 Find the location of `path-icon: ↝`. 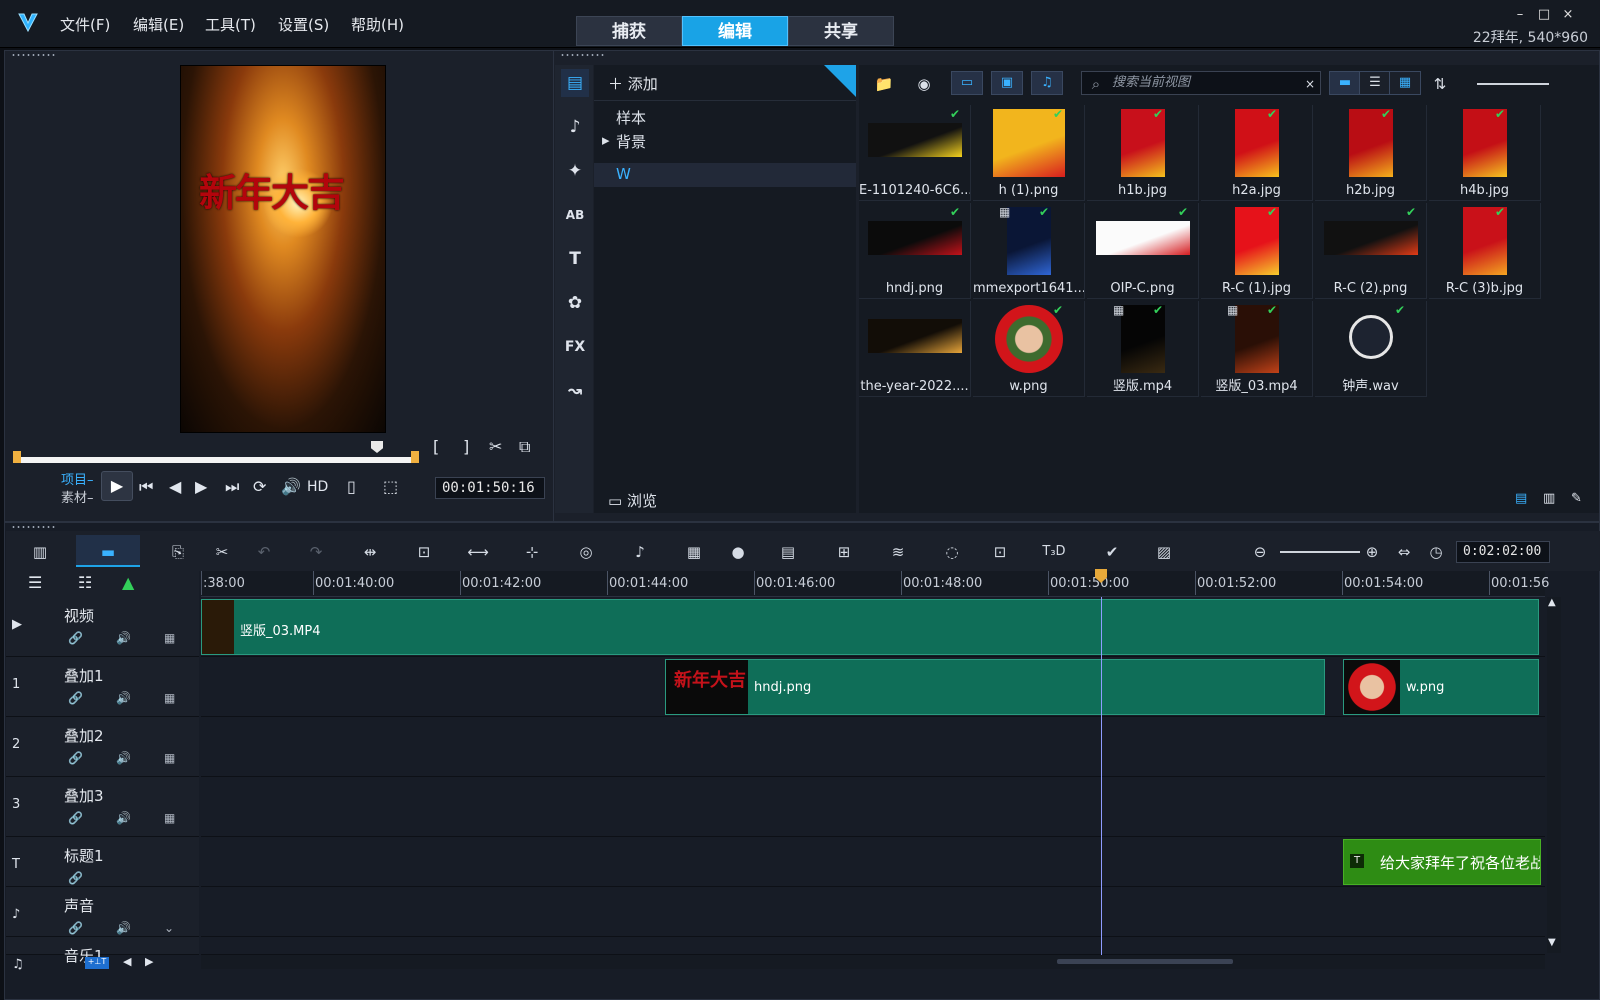

path-icon: ↝ is located at coordinates (575, 391).